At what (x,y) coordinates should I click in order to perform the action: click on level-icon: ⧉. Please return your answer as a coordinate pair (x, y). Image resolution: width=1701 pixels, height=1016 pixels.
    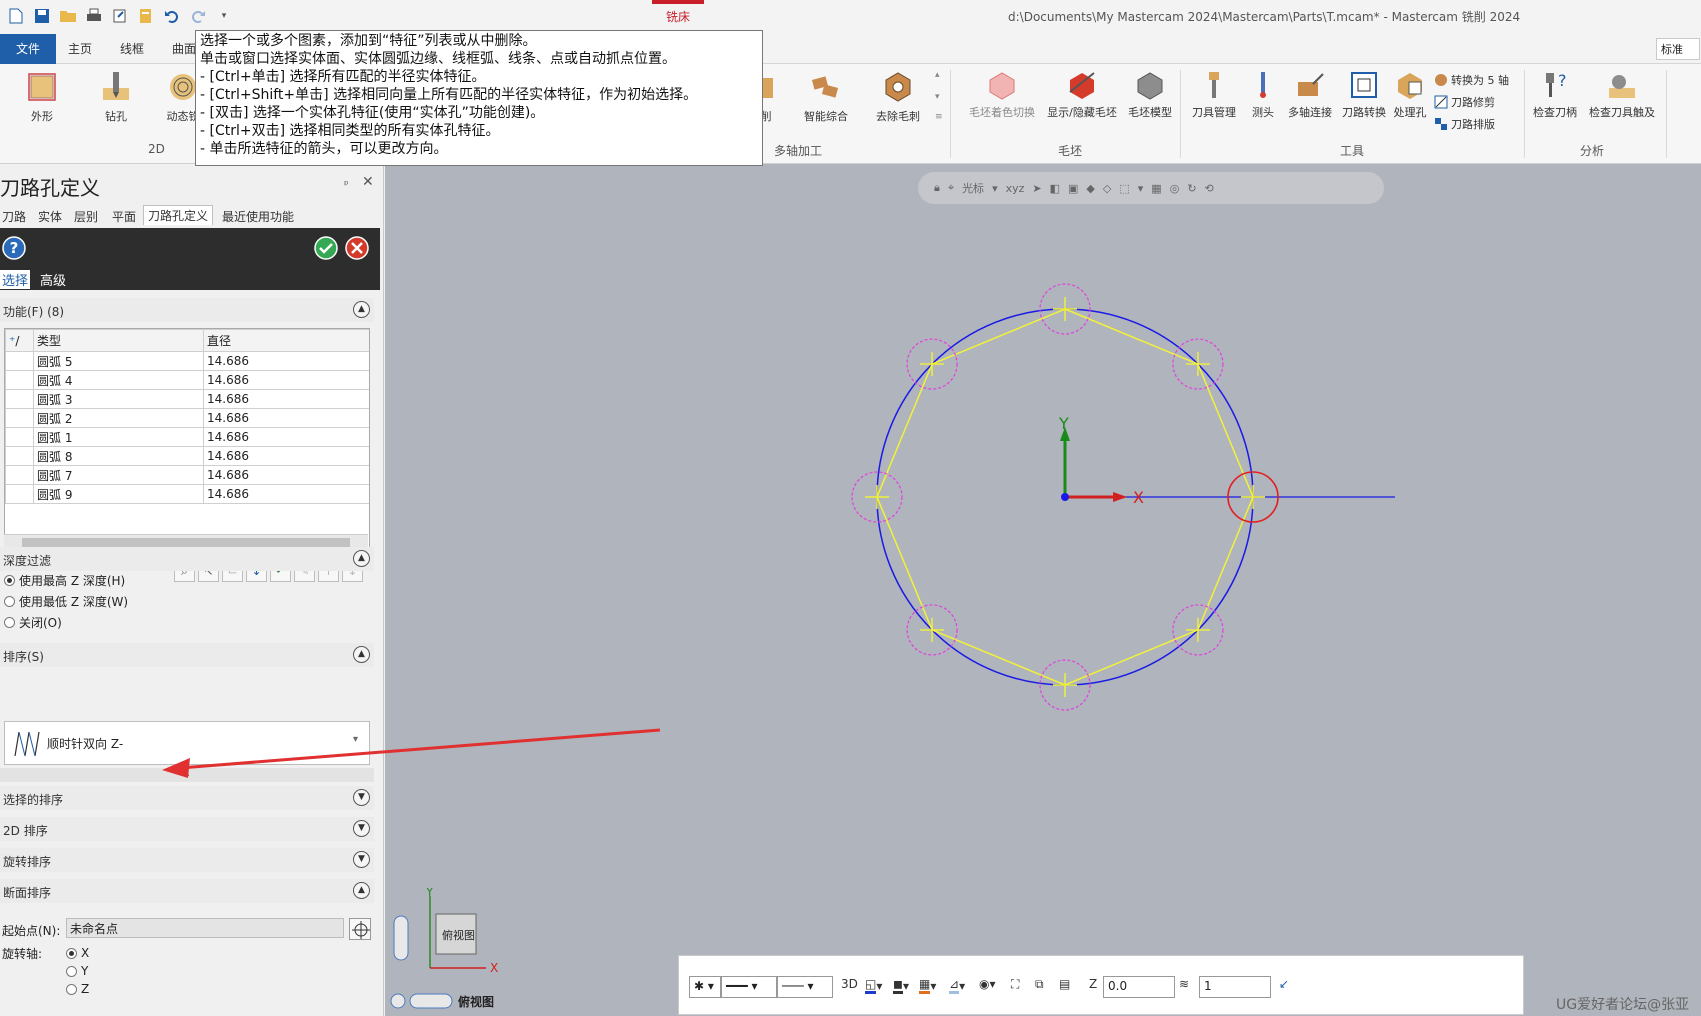
    Looking at the image, I should click on (1039, 984).